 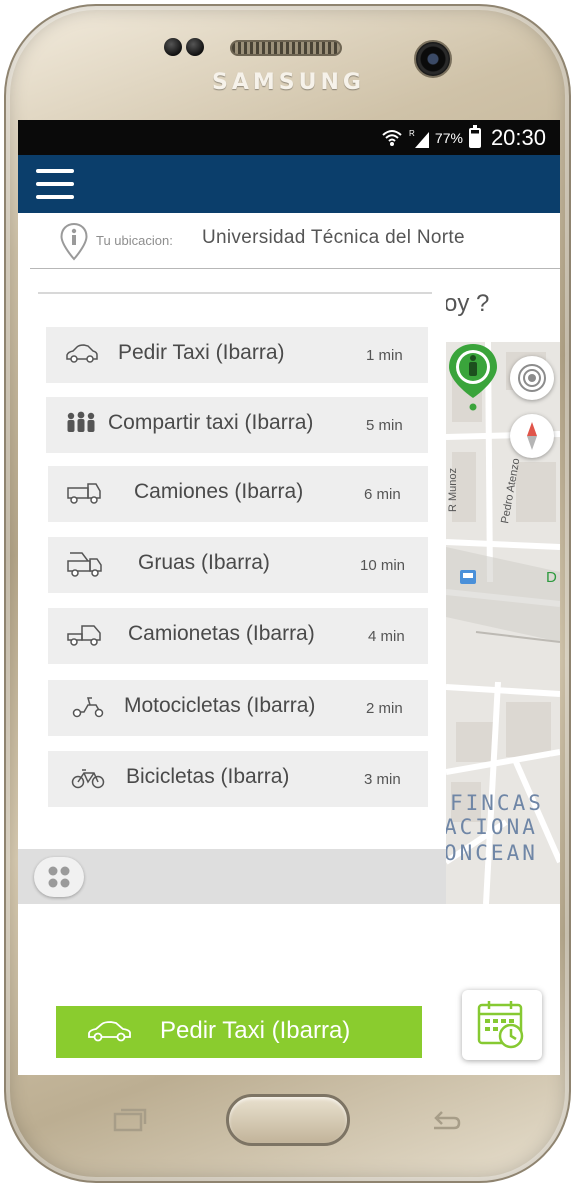 What do you see at coordinates (445, 1119) in the screenshot?
I see `back-key-icon` at bounding box center [445, 1119].